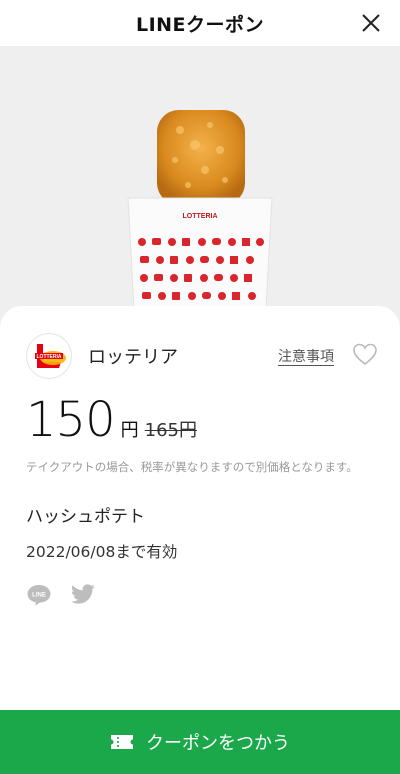 The image size is (400, 774). I want to click on lotteria-logo: LOTTERIA, so click(50, 356).